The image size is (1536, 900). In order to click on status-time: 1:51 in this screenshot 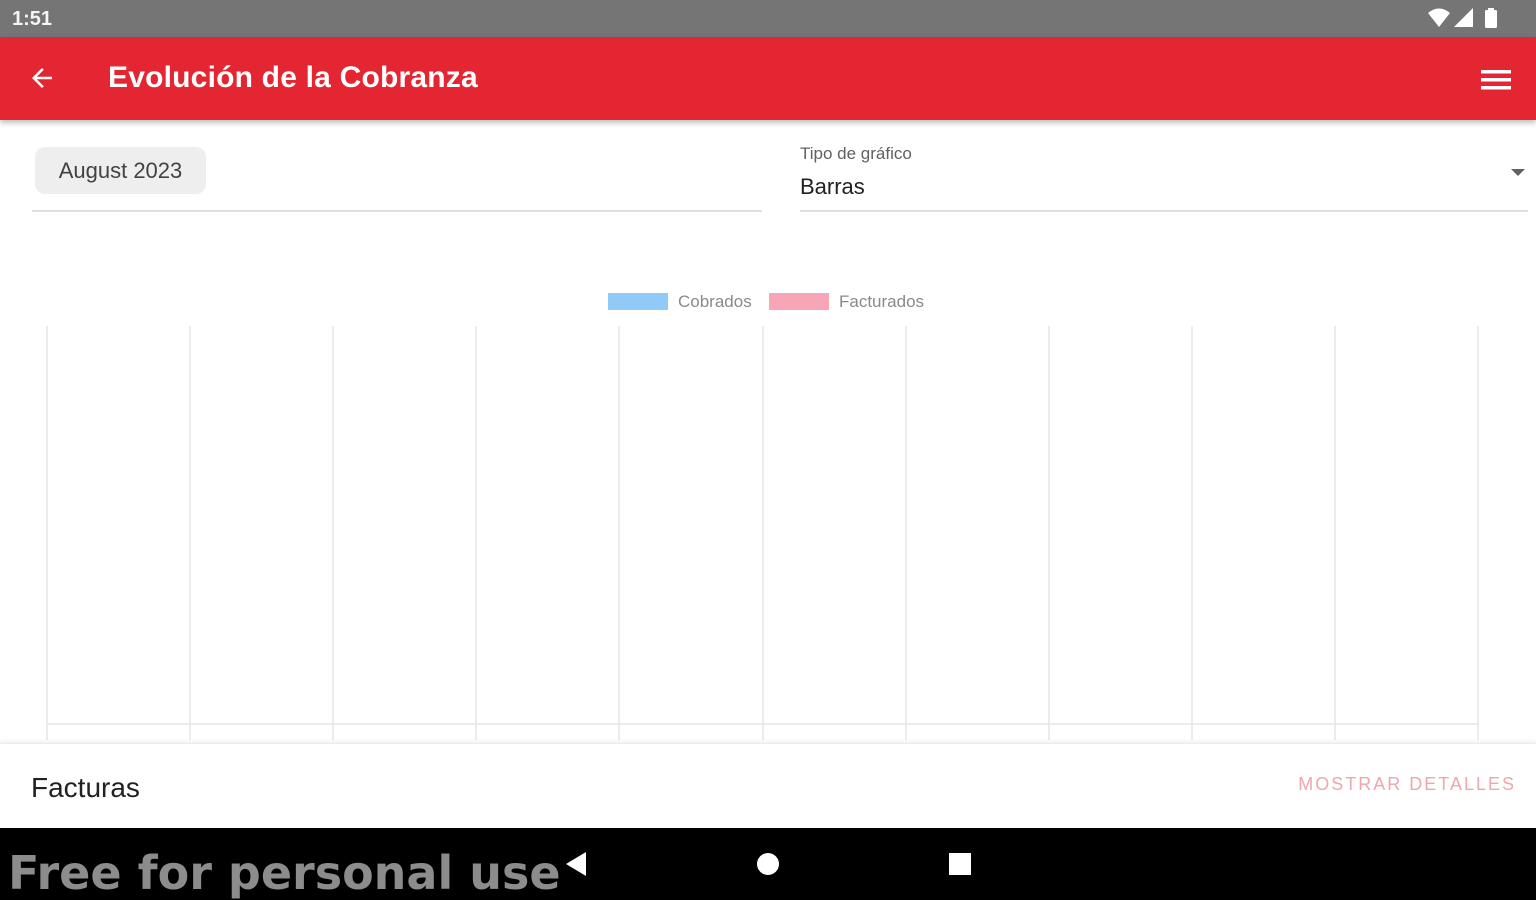, I will do `click(32, 19)`.